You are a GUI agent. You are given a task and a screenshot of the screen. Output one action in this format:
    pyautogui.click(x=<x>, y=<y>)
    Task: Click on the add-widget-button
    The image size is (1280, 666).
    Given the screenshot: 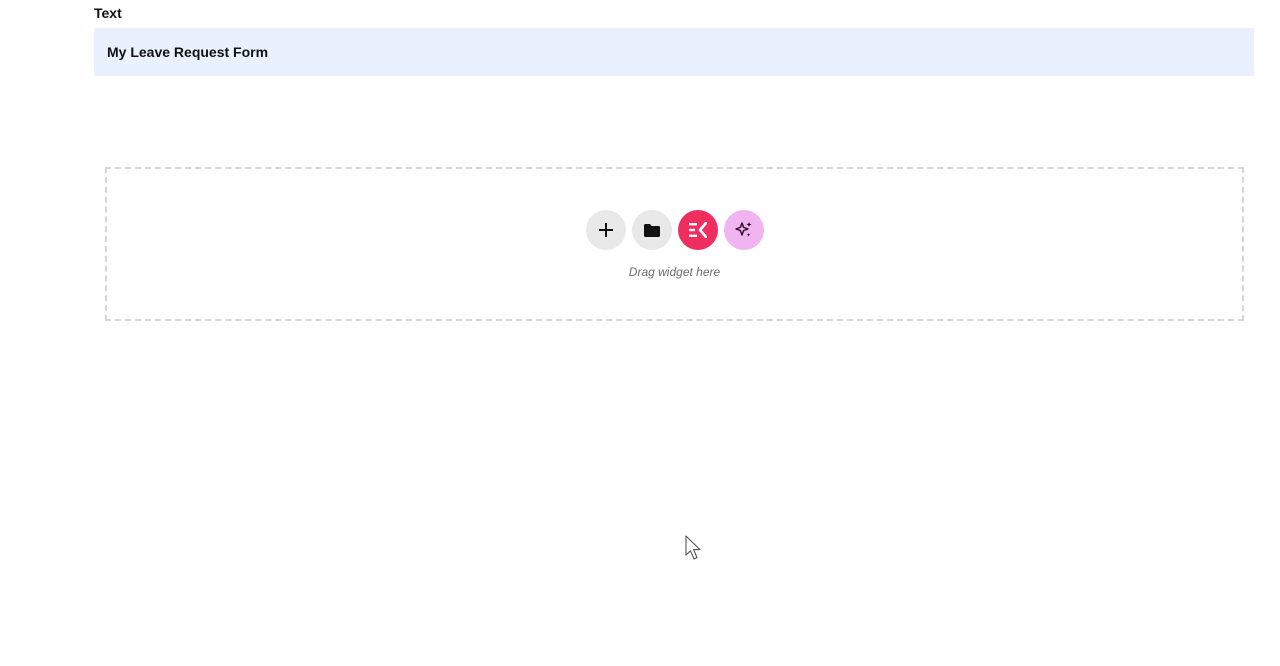 What is the action you would take?
    pyautogui.click(x=605, y=230)
    